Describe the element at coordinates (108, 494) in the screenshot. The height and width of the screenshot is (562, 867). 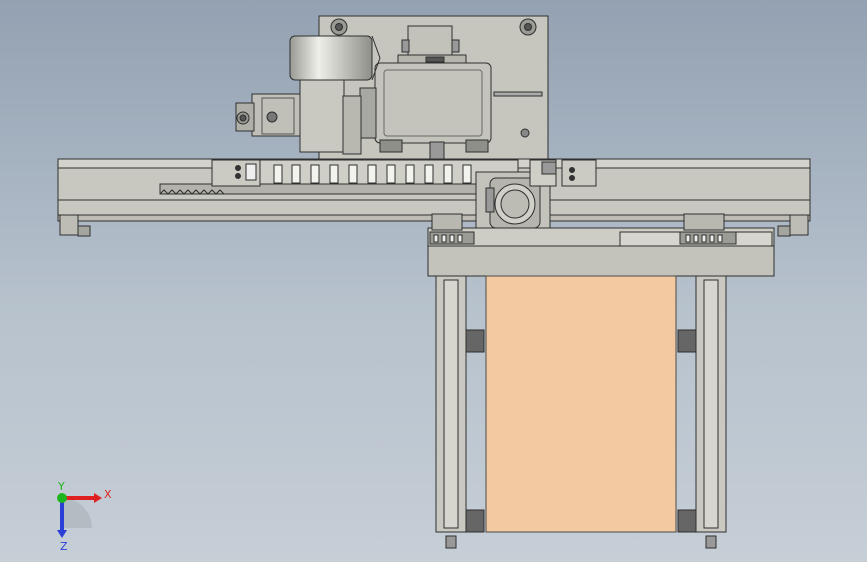
I see `triad-x-label: X` at that location.